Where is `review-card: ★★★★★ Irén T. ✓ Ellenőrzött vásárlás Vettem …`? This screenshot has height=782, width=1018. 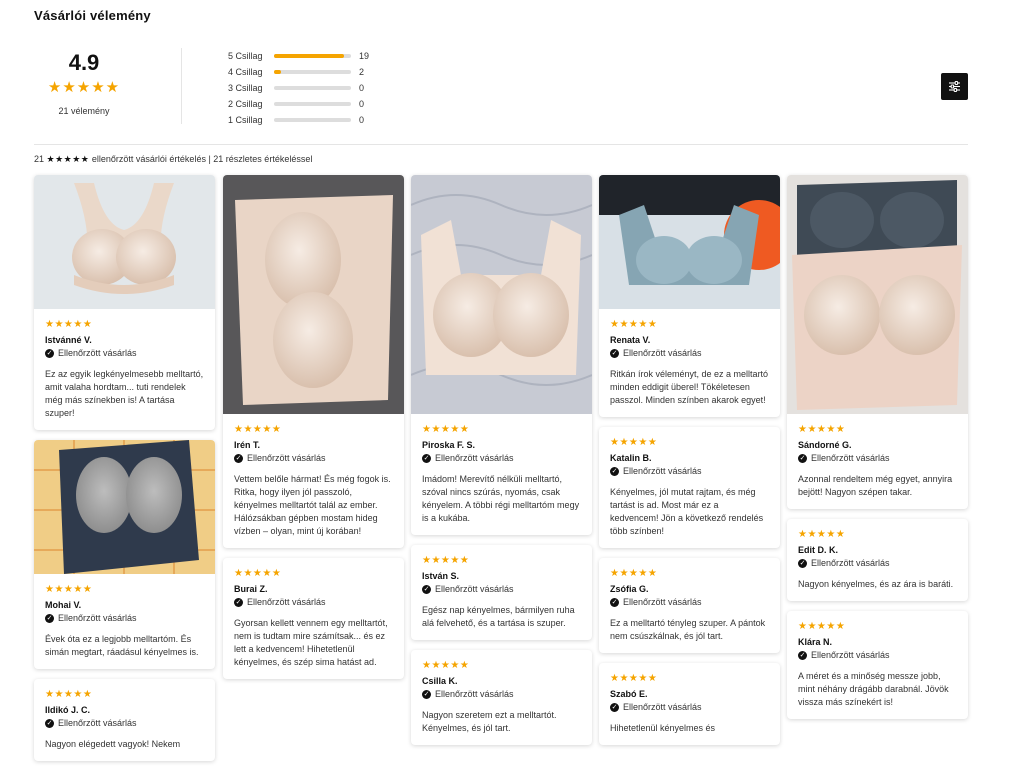
review-card: ★★★★★ Irén T. ✓ Ellenőrzött vásárlás Vettem … is located at coordinates (313, 361).